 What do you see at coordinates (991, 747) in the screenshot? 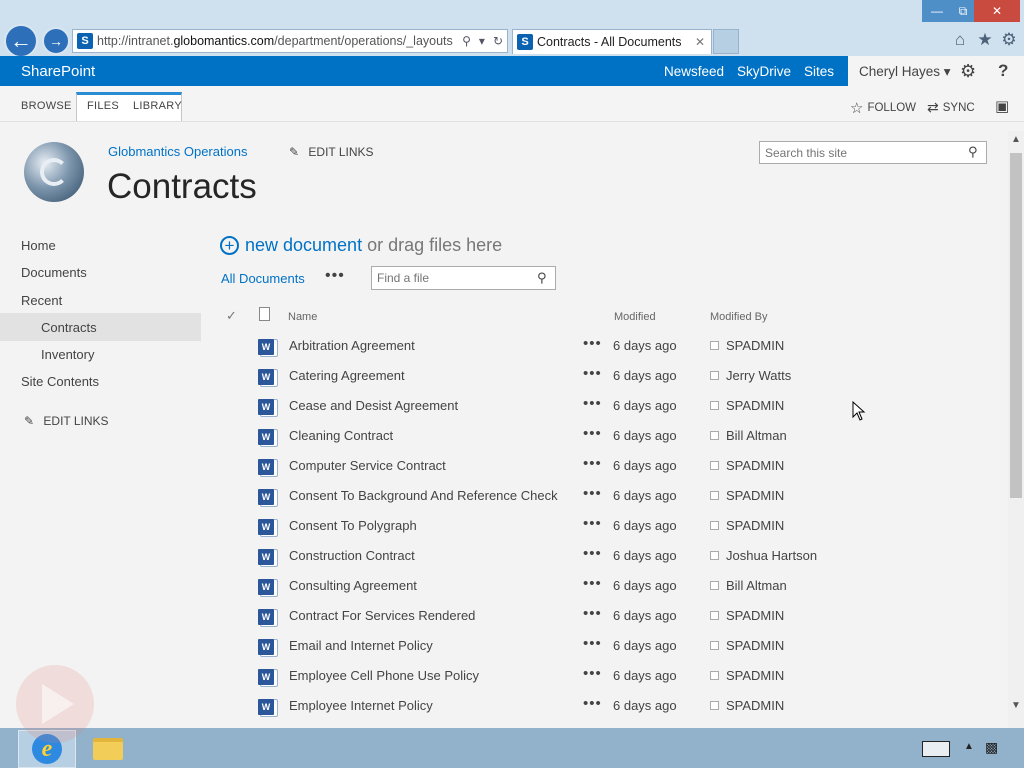
I see `network-icon: ▩` at bounding box center [991, 747].